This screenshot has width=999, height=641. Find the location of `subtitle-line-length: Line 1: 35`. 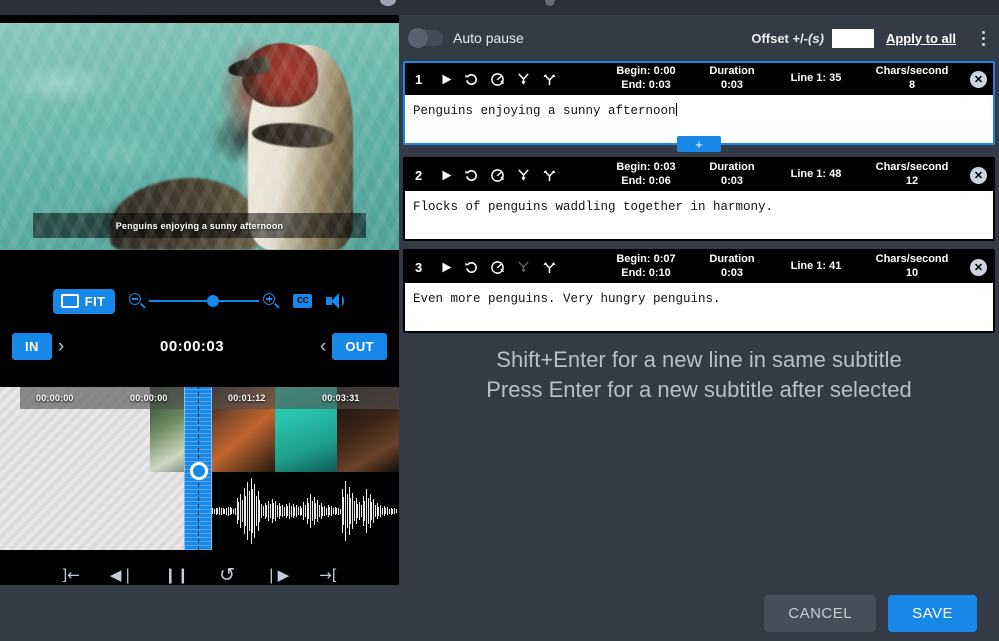

subtitle-line-length: Line 1: 35 is located at coordinates (816, 79).